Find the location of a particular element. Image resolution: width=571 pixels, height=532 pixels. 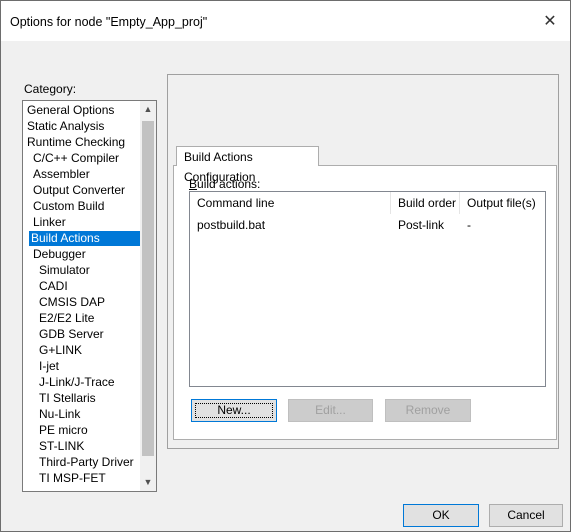

column-header-build-order: Build order is located at coordinates (425, 203).